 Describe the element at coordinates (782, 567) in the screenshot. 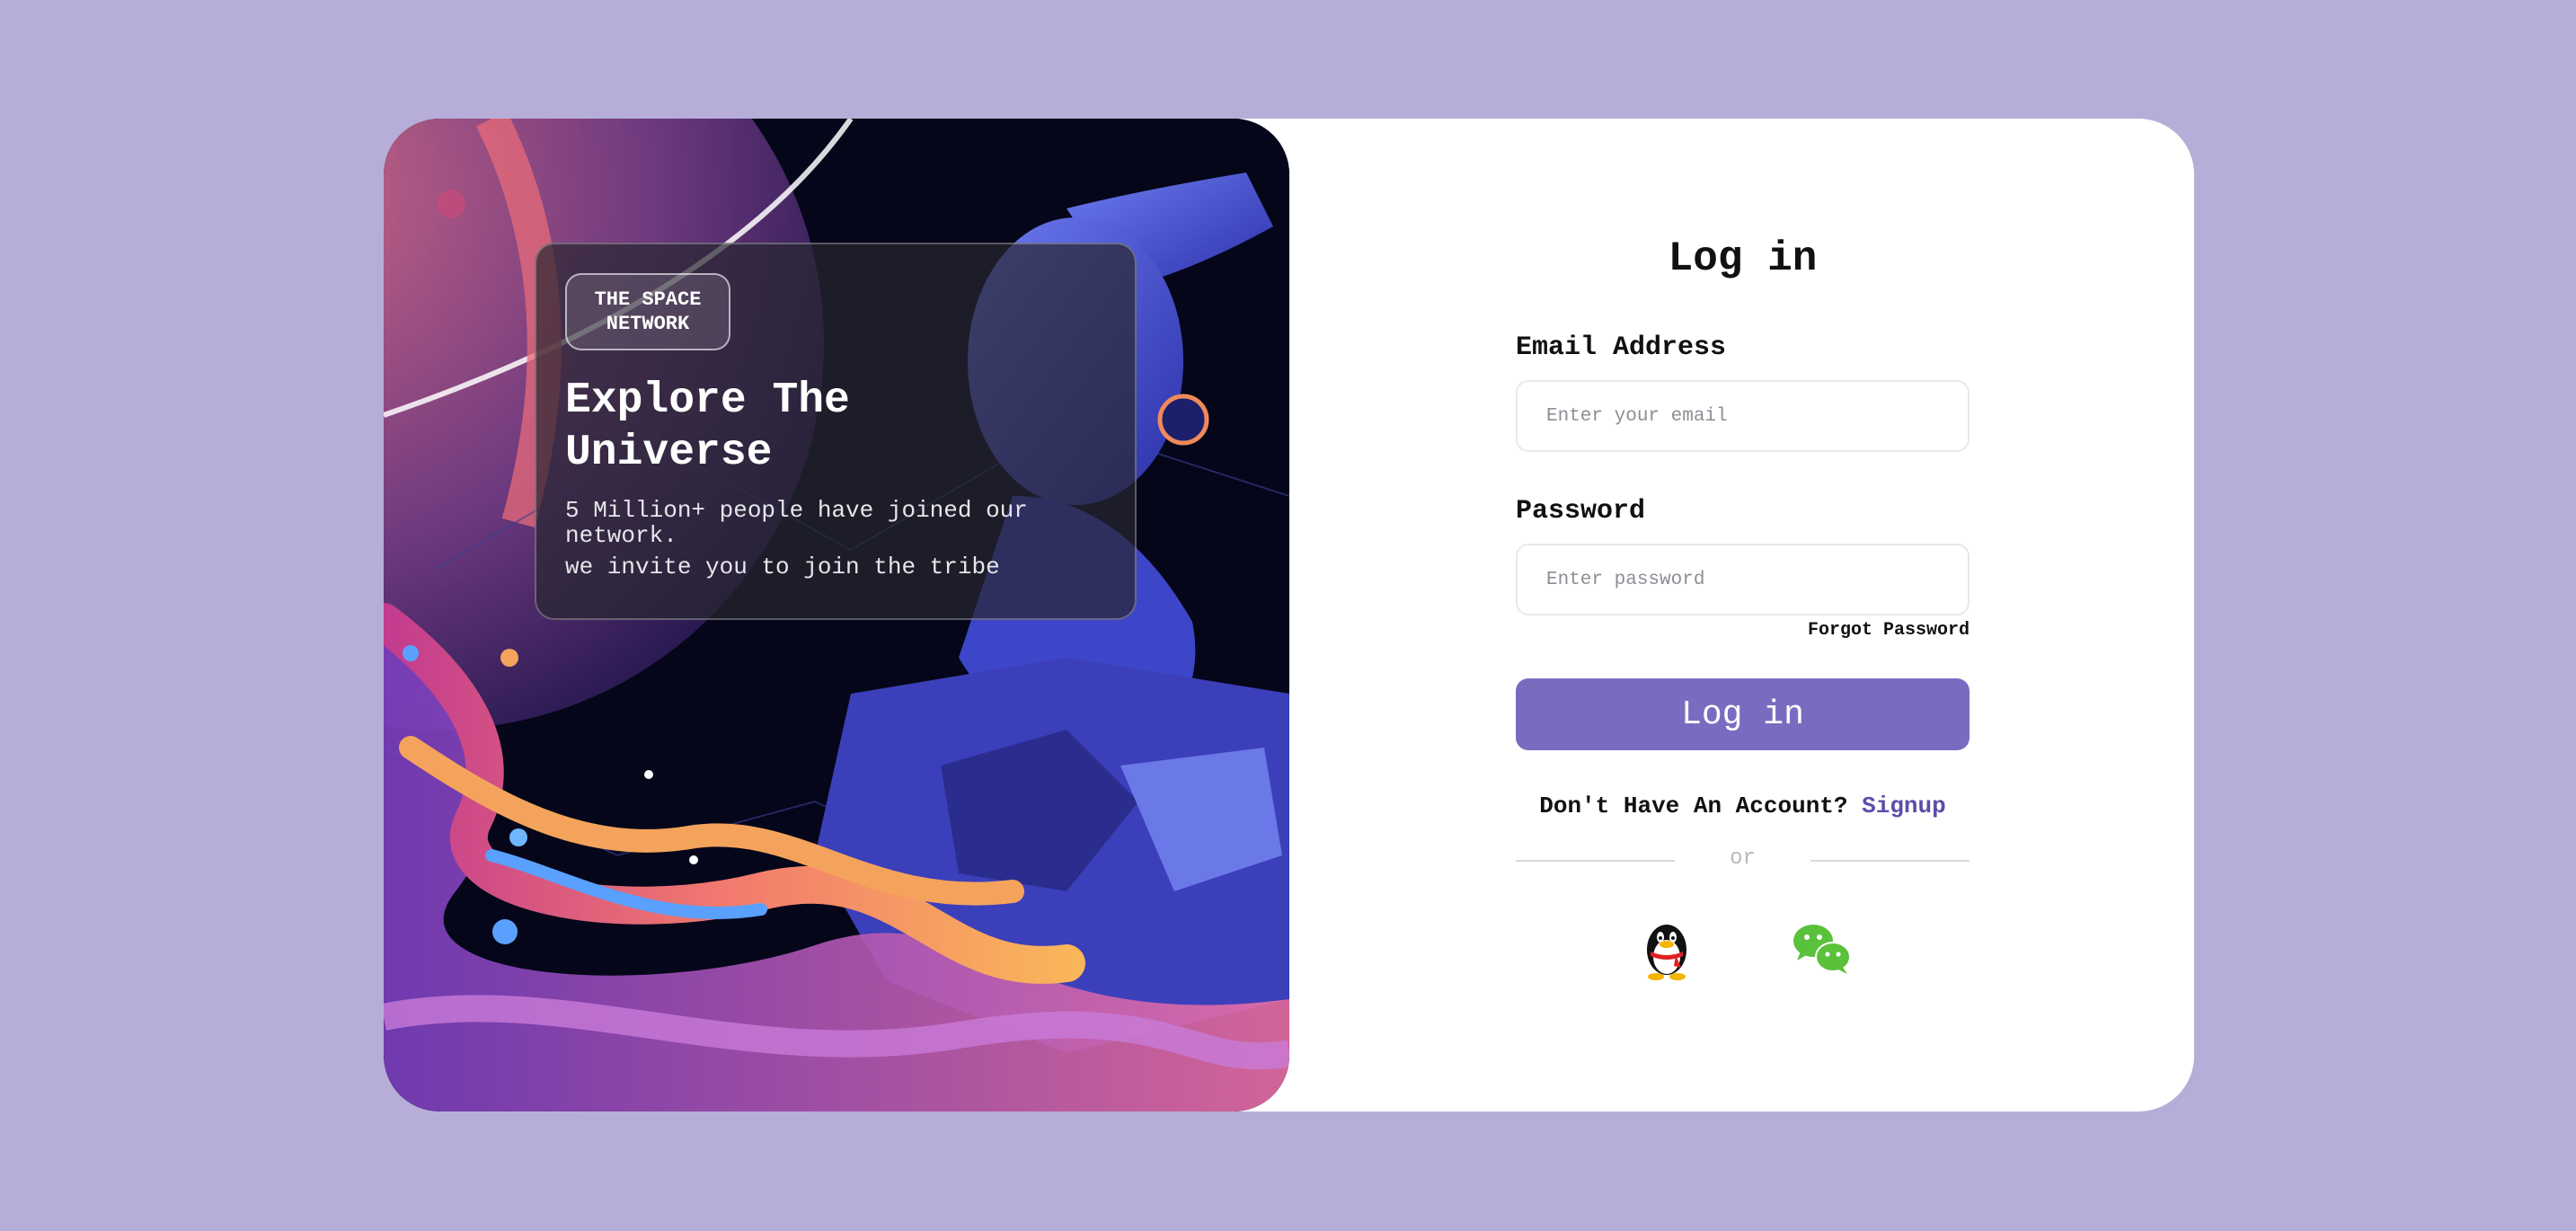

I see `hero-invite-text: we invite you to join the tribe` at that location.